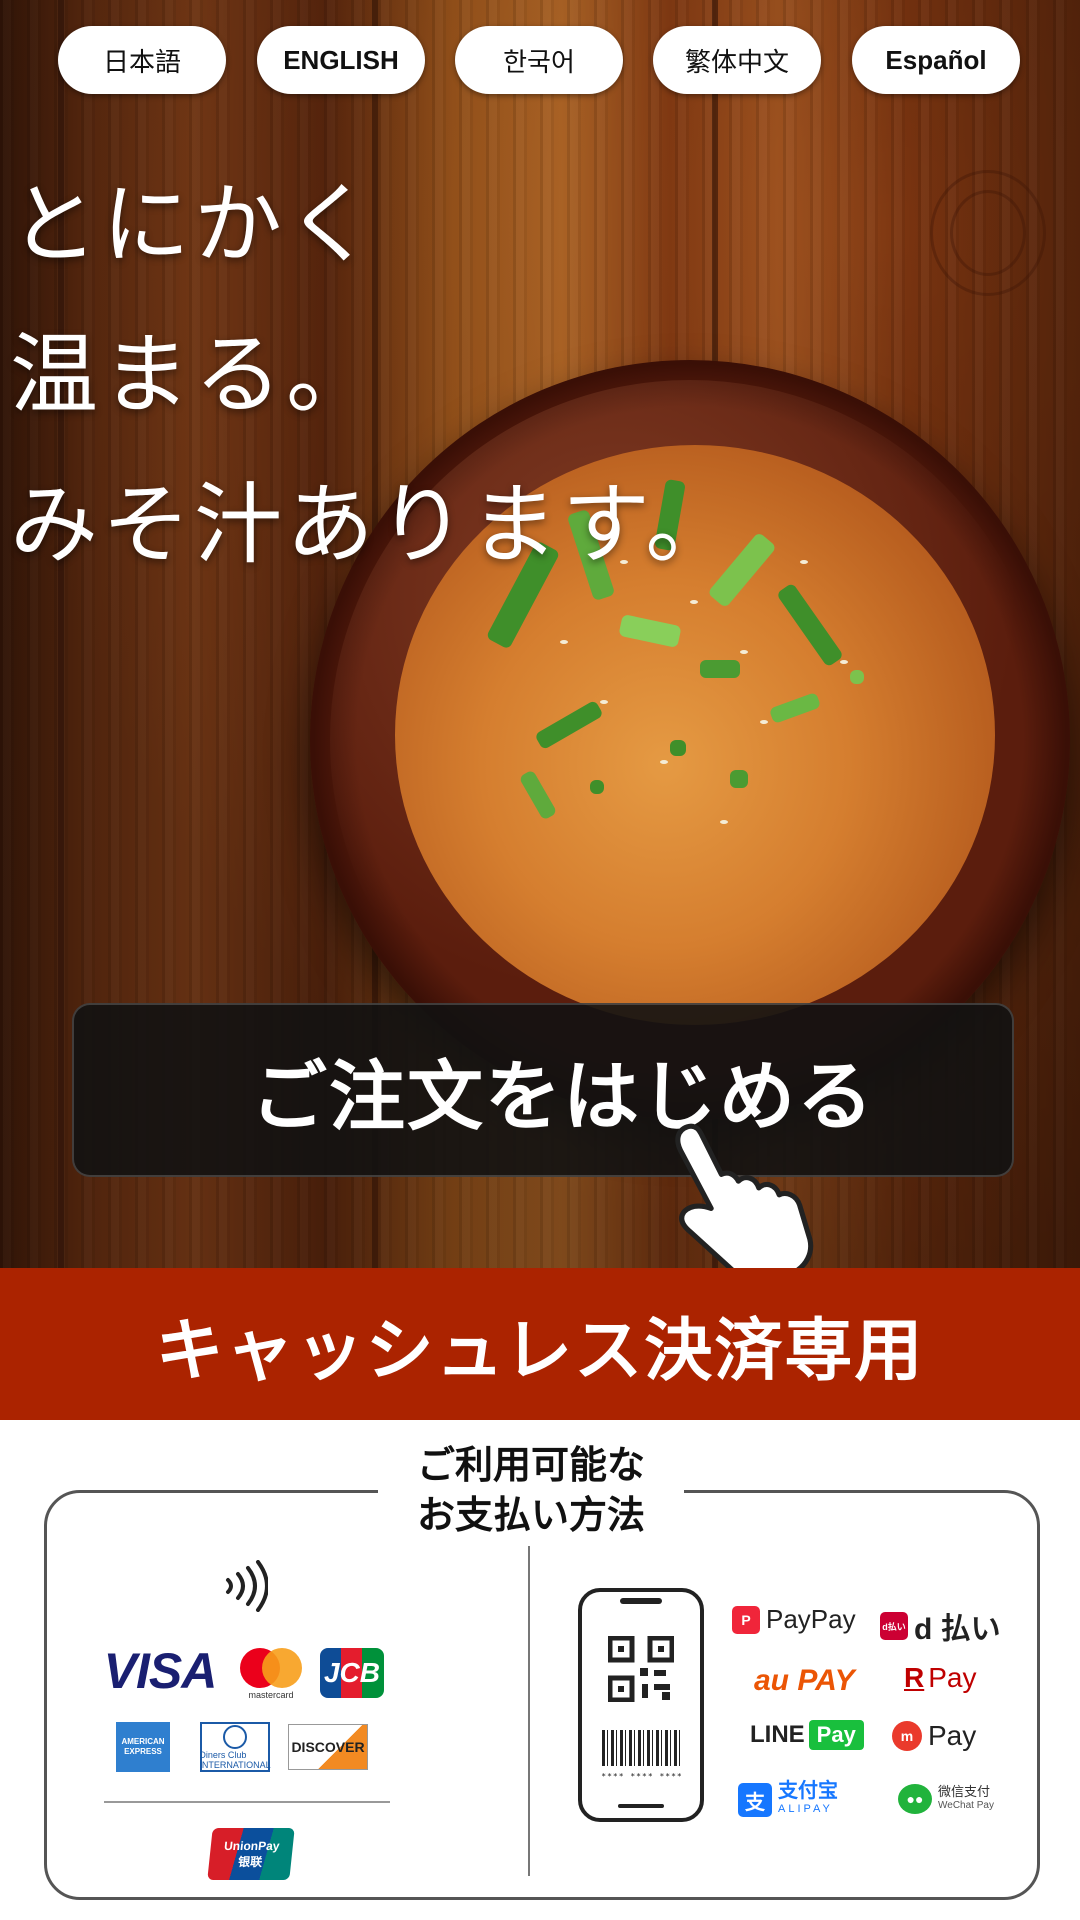 This screenshot has height=1920, width=1080. I want to click on barcode-icon, so click(642, 1748).